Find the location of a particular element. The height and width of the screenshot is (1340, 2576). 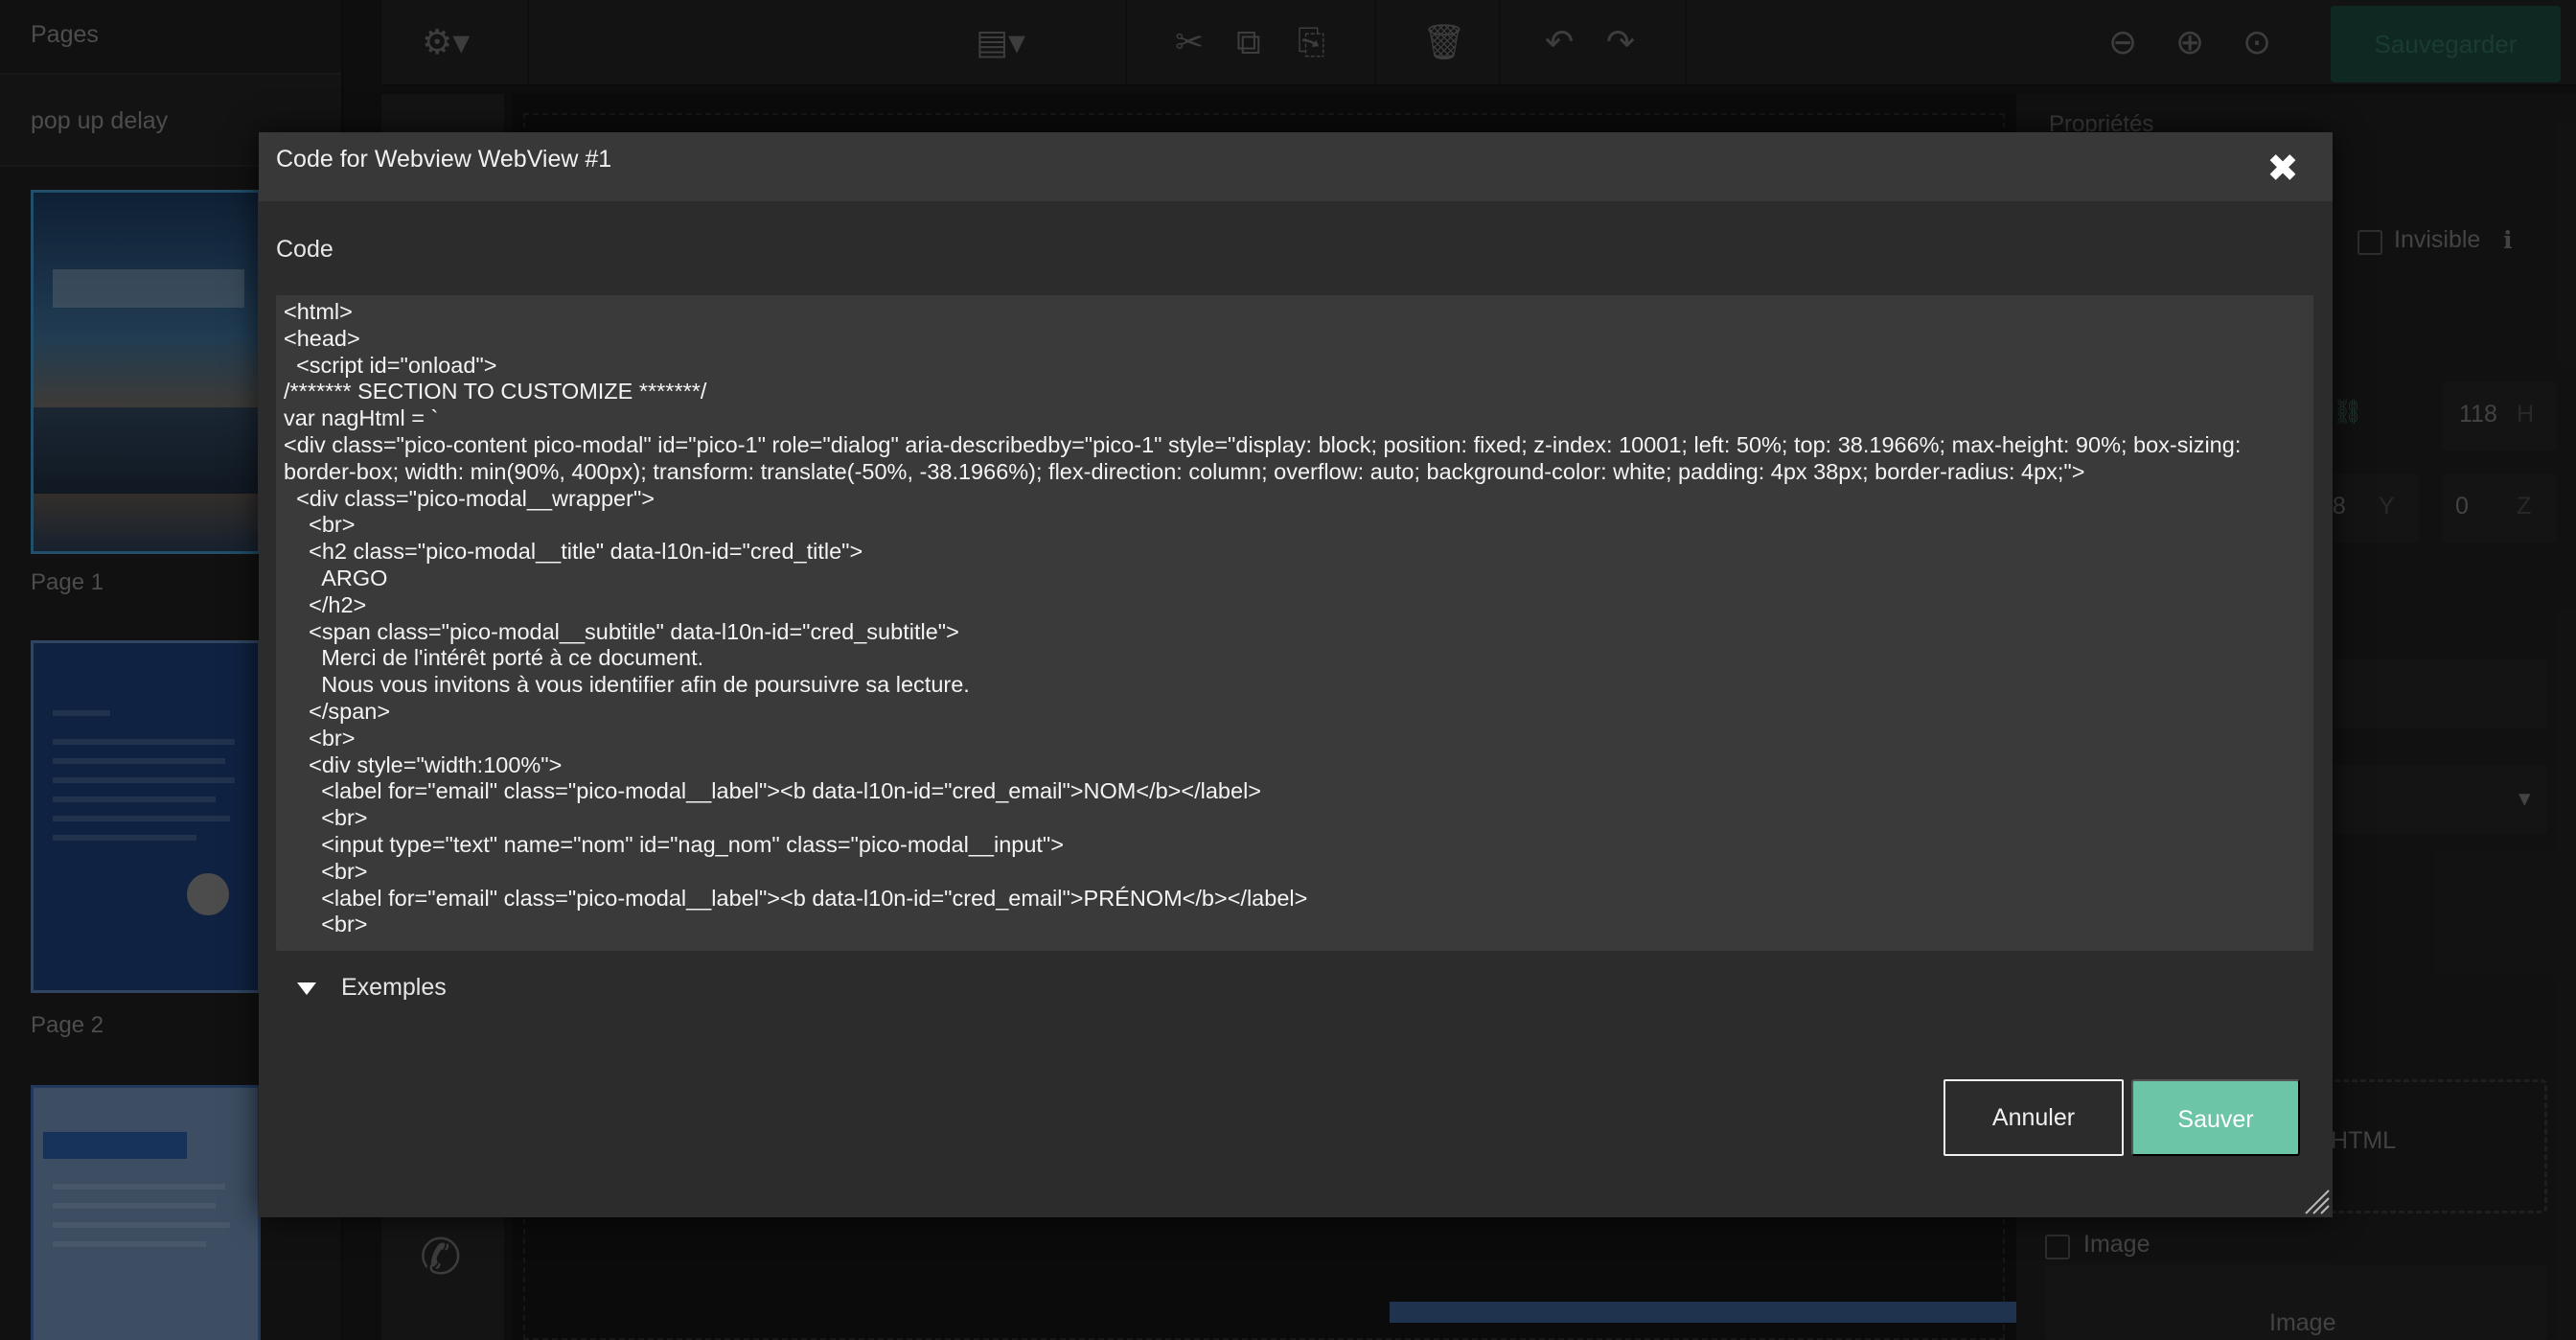

modal-header: Code for Webview WebView #1 ✖ is located at coordinates (1296, 166).